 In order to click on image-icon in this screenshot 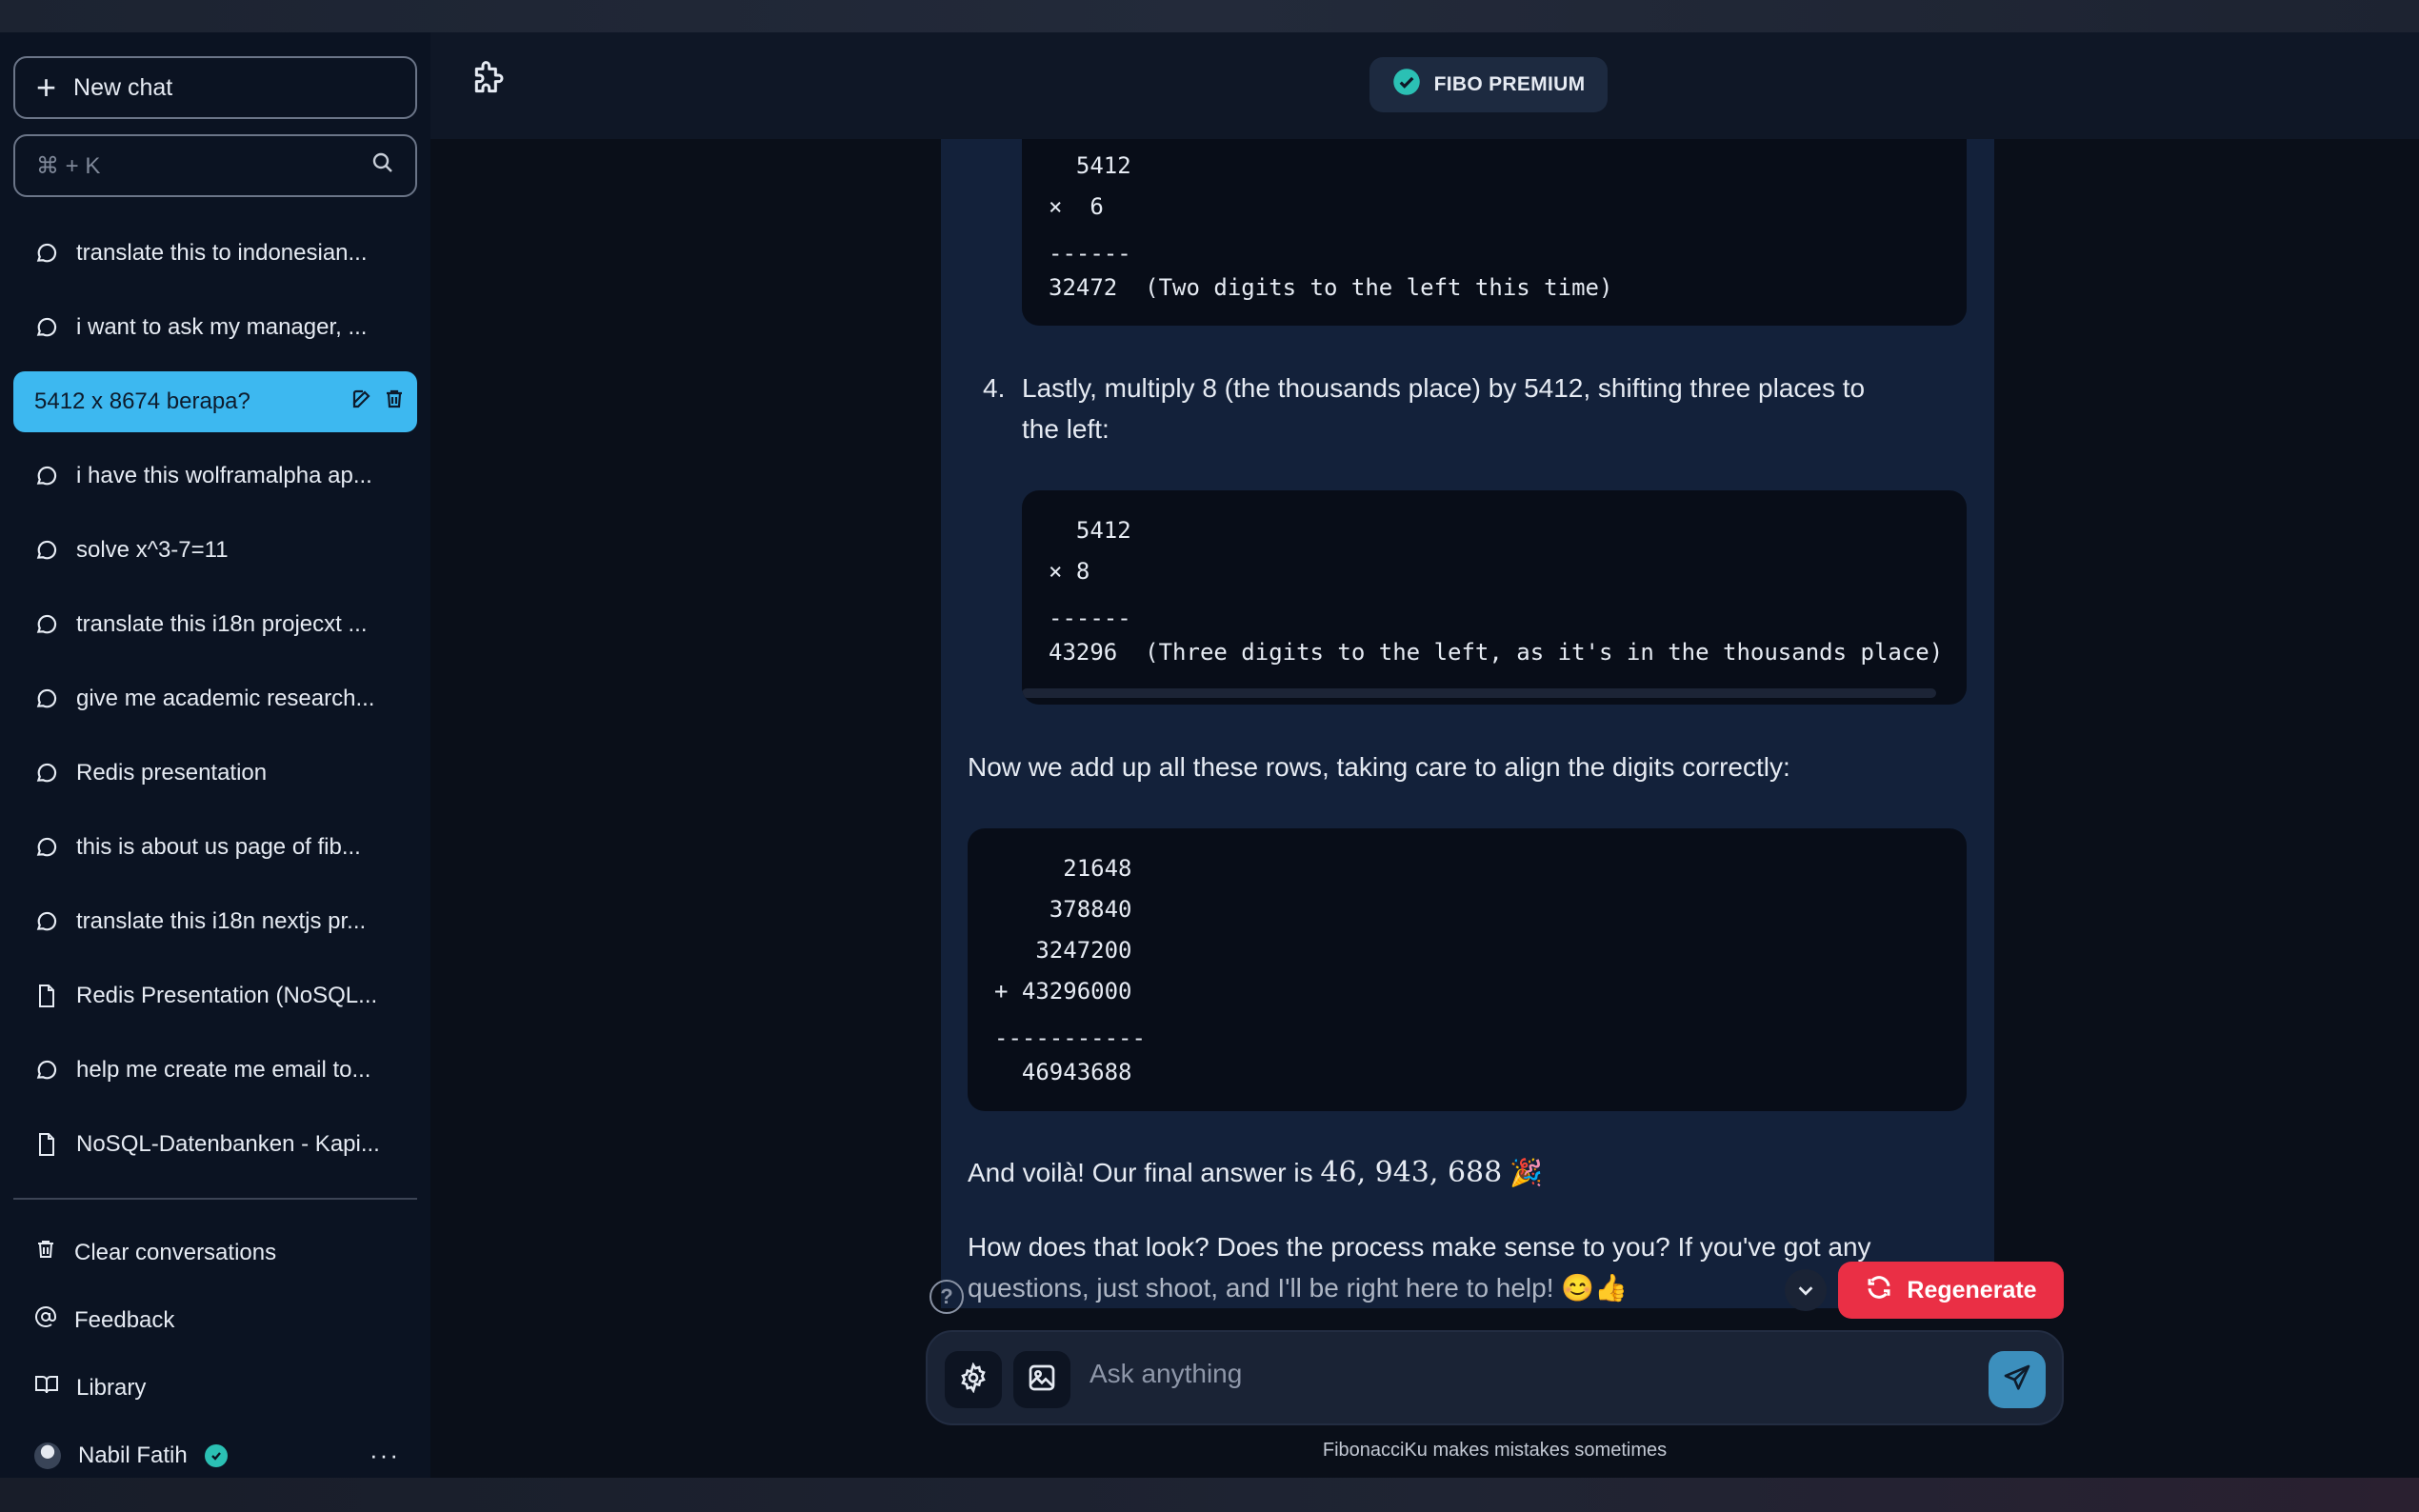, I will do `click(1042, 1380)`.